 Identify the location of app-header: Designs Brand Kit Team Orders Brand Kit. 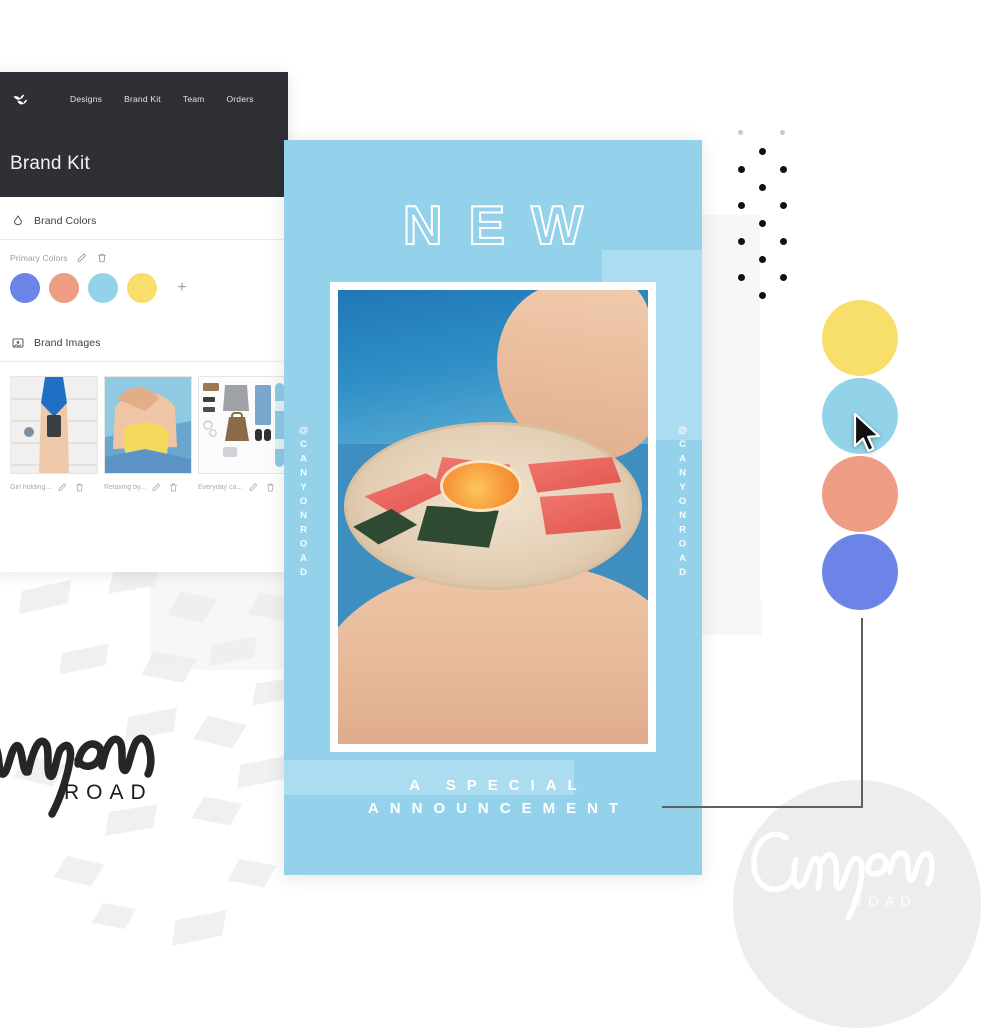
(144, 134).